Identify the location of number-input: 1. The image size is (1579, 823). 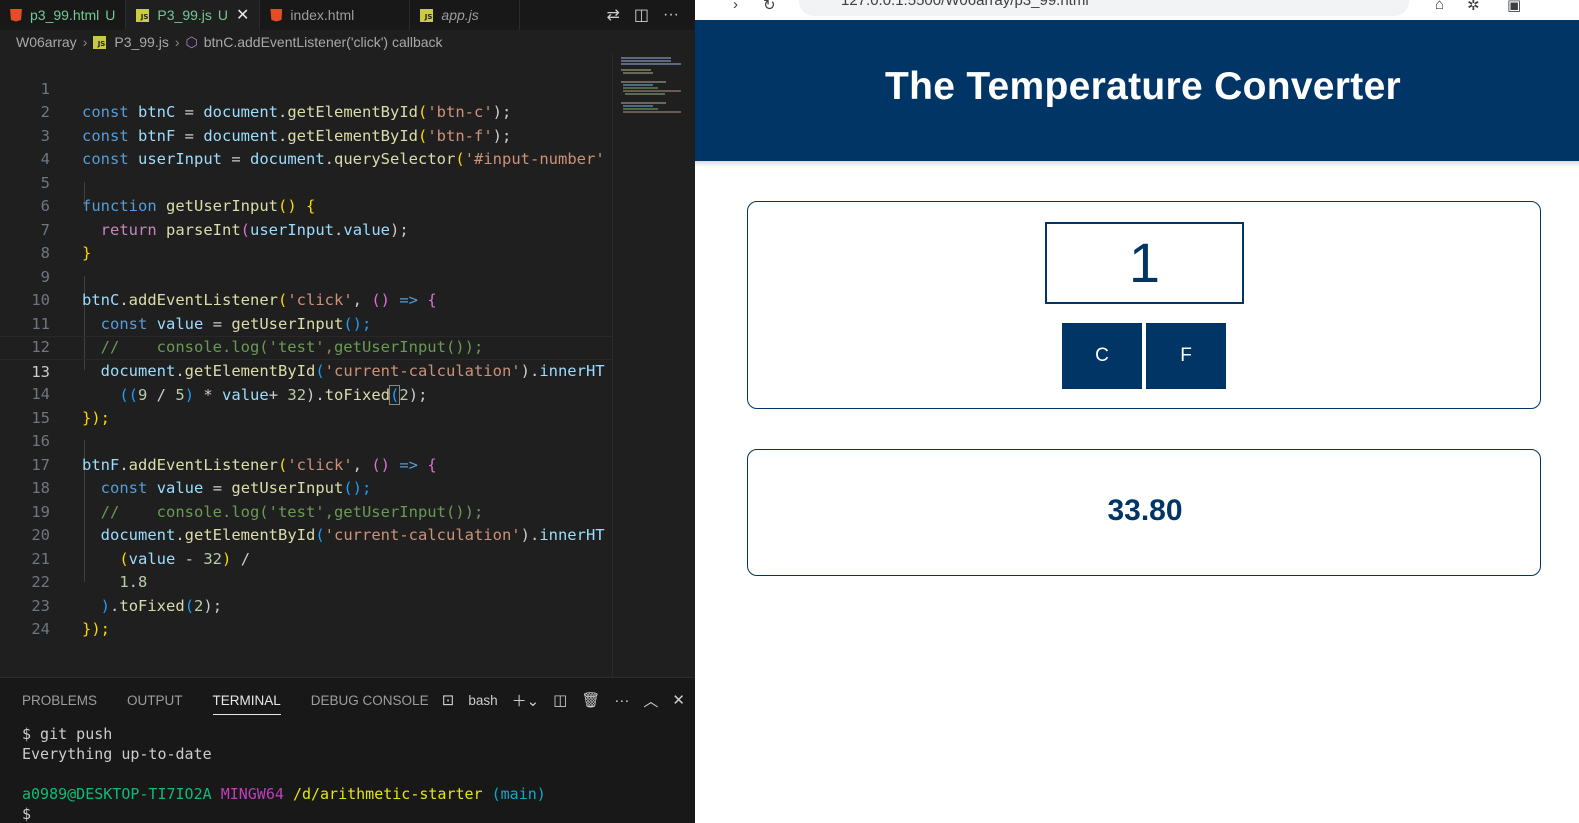
(1144, 263).